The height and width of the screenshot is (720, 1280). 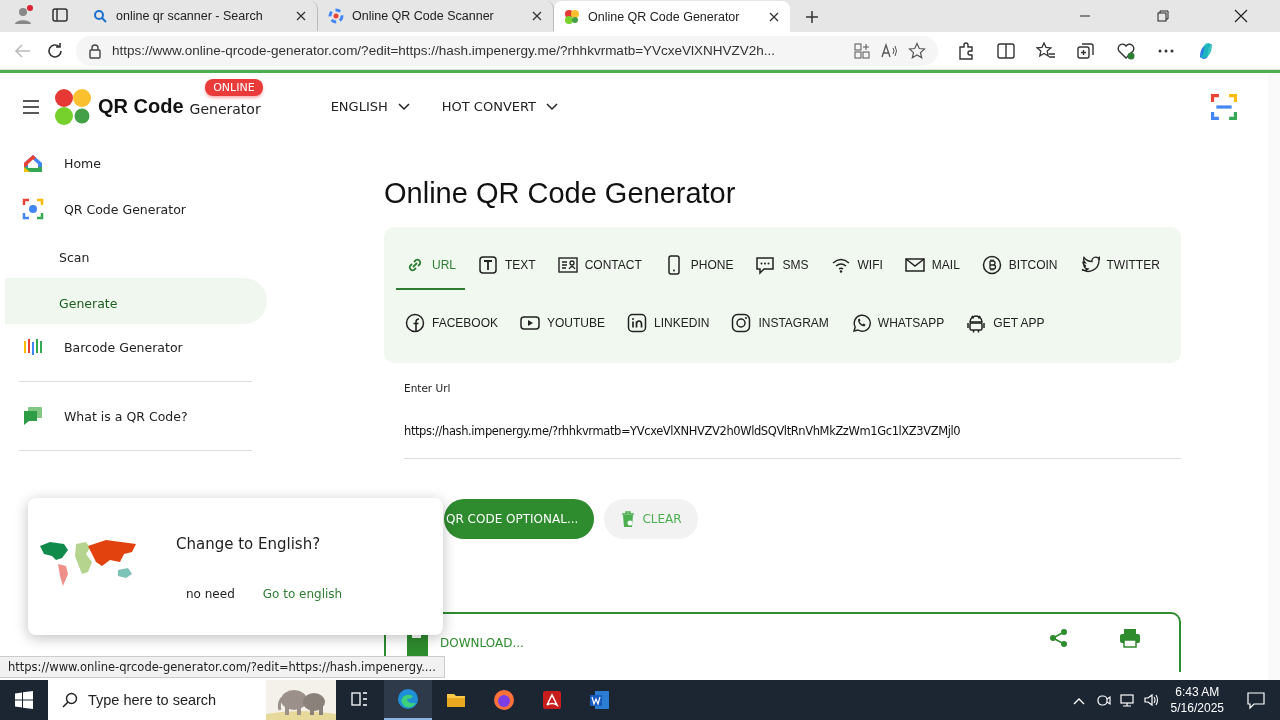 I want to click on type-tab: WHATSAPP, so click(x=897, y=324).